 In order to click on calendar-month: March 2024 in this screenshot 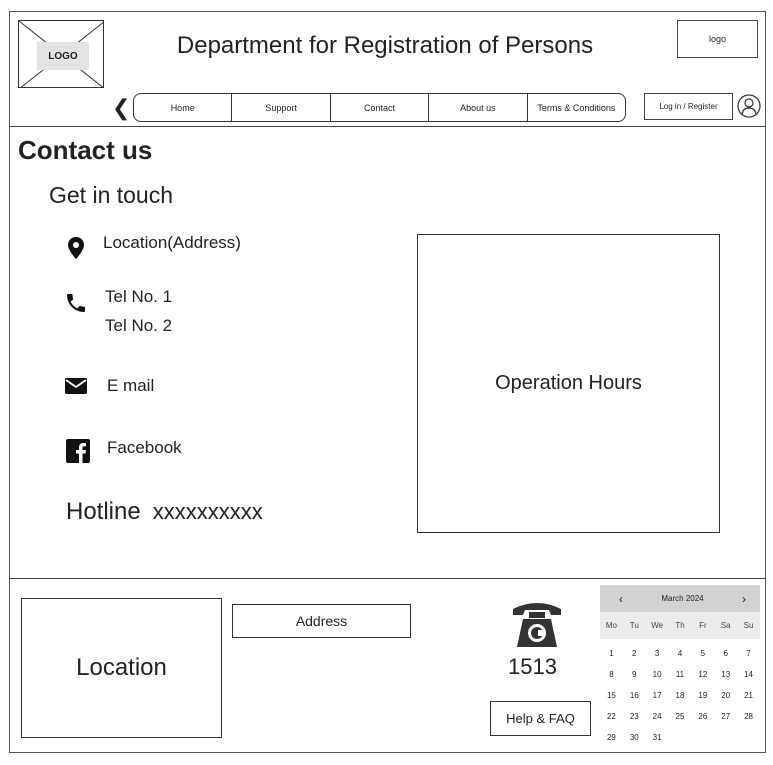, I will do `click(682, 598)`.